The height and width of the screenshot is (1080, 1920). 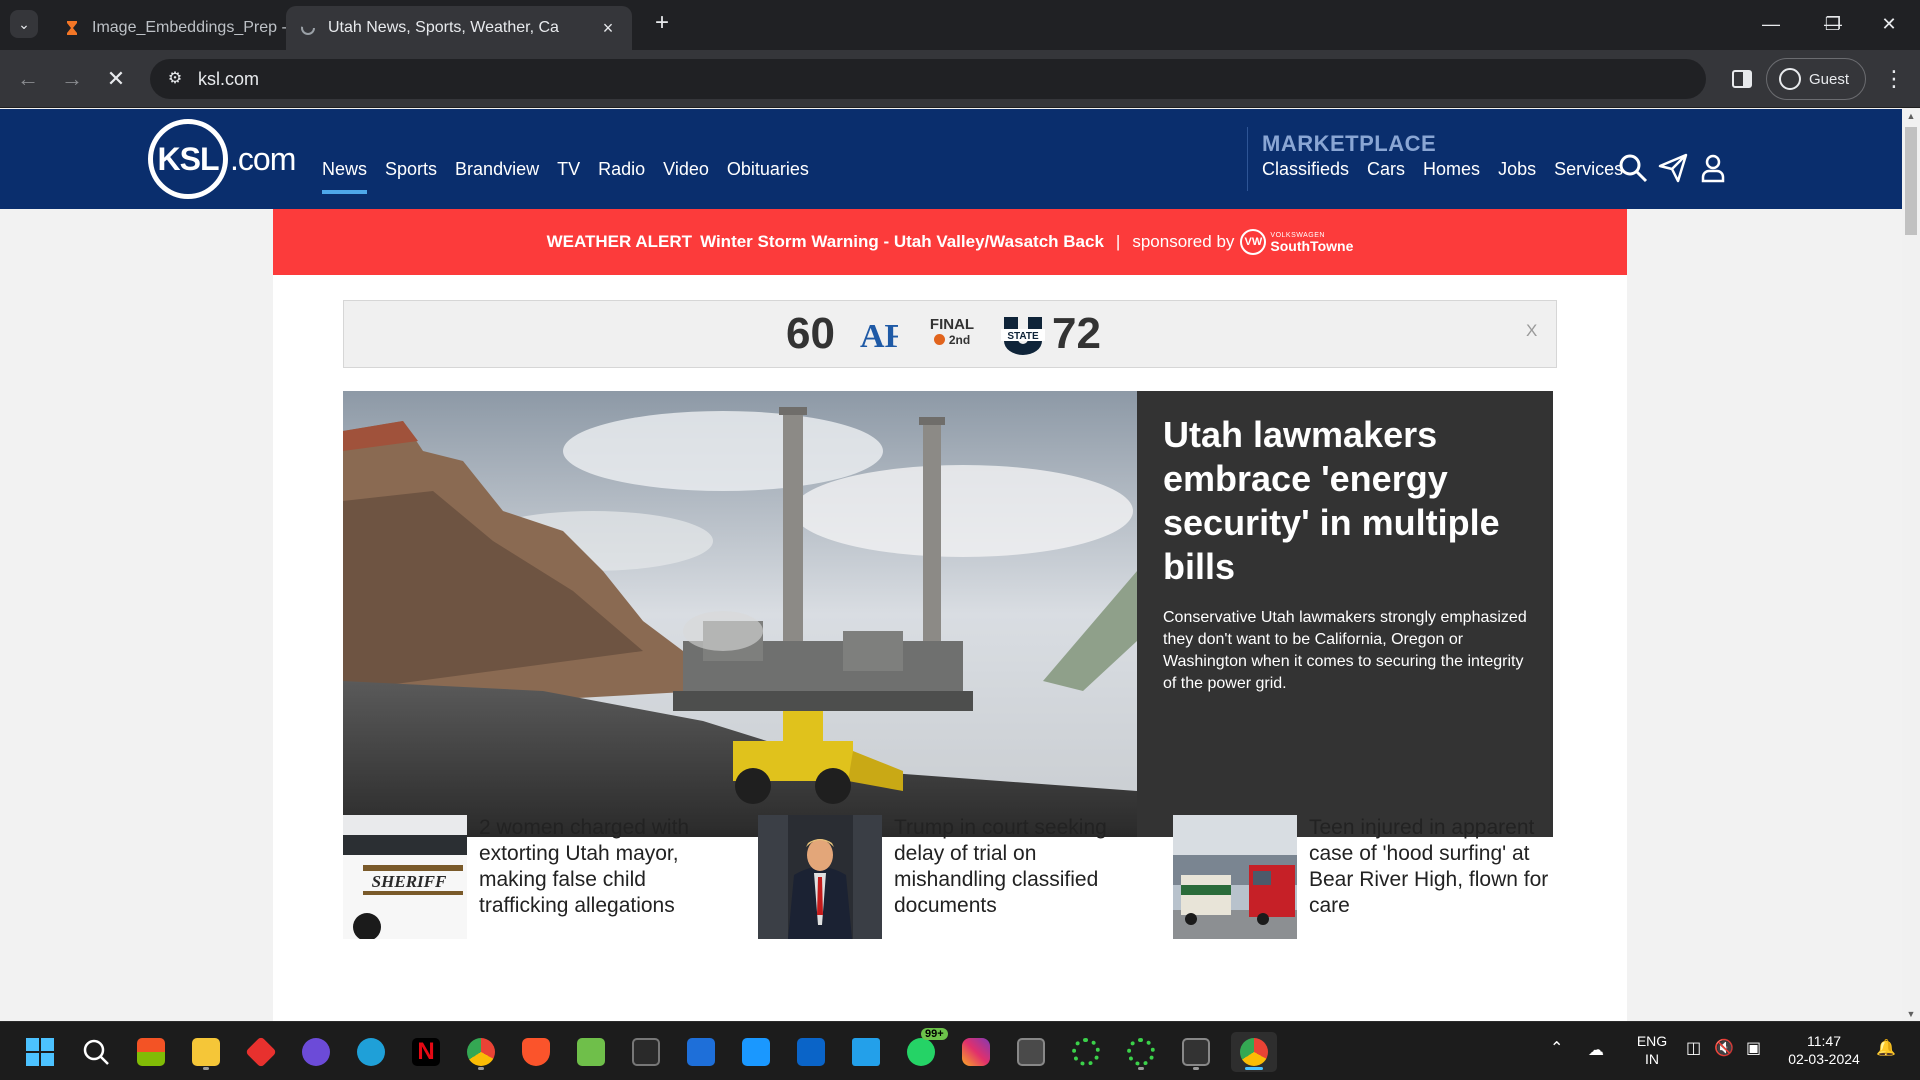 What do you see at coordinates (608, 28) in the screenshot?
I see `close-tab-icon: ×` at bounding box center [608, 28].